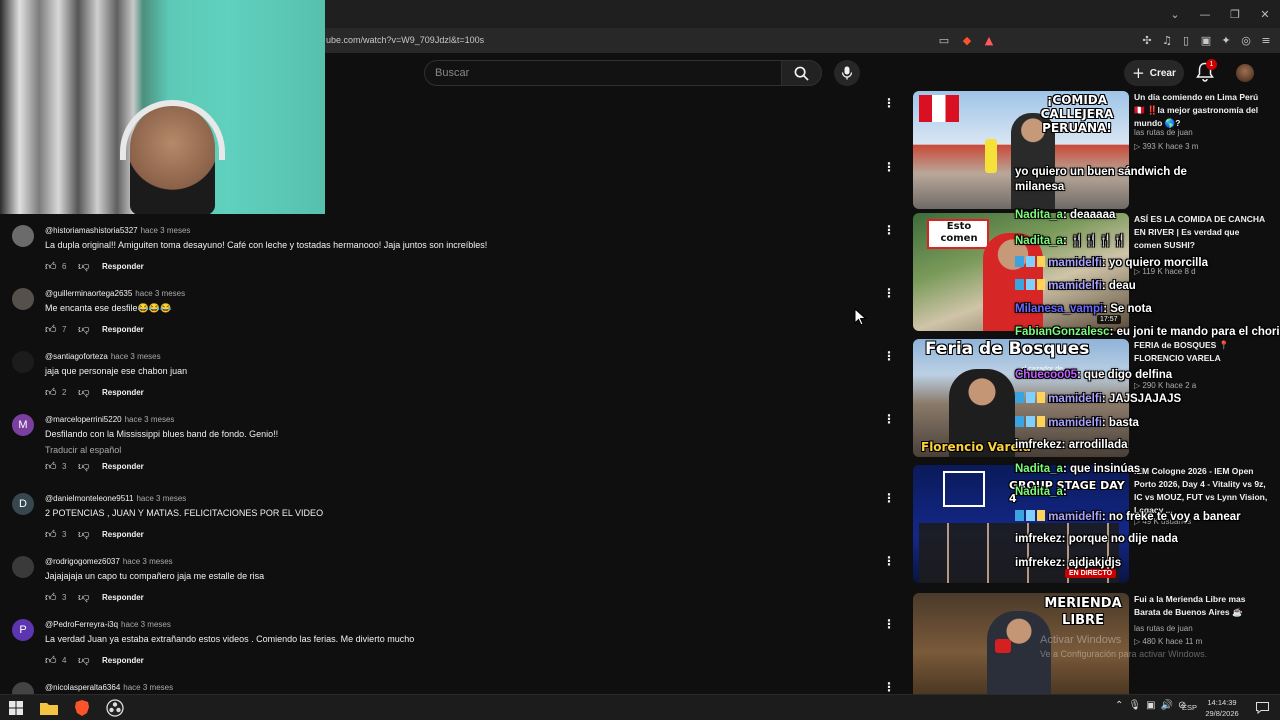 This screenshot has width=1280, height=720. What do you see at coordinates (1205, 14) in the screenshot?
I see `minimize-button: —` at bounding box center [1205, 14].